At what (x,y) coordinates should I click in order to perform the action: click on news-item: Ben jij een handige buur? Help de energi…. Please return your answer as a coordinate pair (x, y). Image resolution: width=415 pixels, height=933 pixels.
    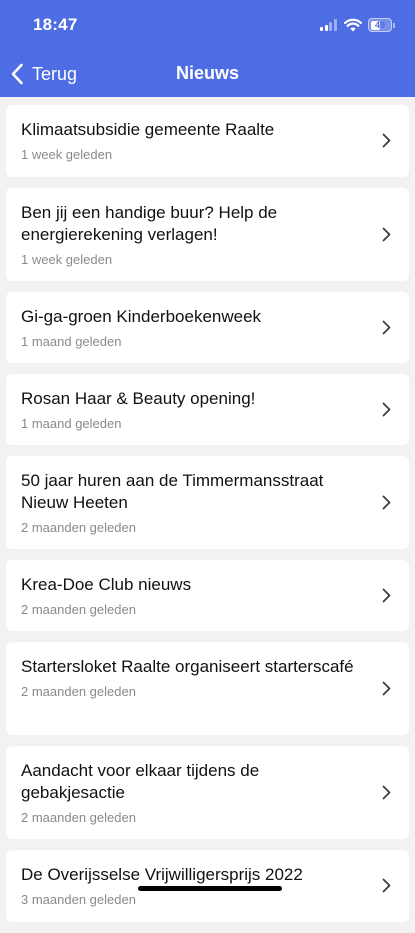
    Looking at the image, I should click on (207, 234).